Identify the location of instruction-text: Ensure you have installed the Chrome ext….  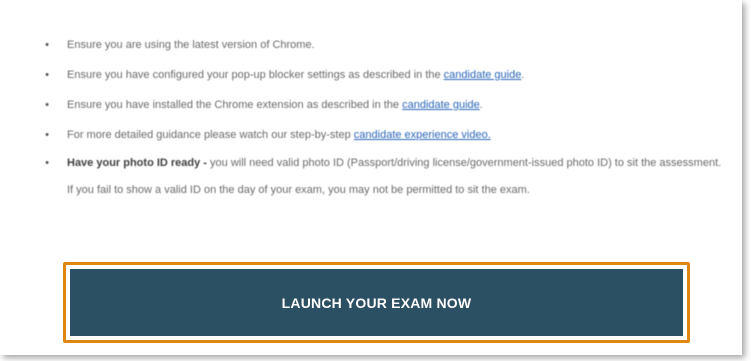
(235, 105).